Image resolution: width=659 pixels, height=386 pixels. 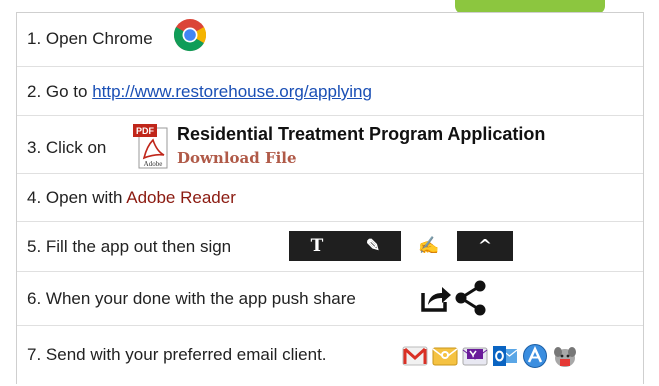 What do you see at coordinates (470, 298) in the screenshot?
I see `share-nodes-icon` at bounding box center [470, 298].